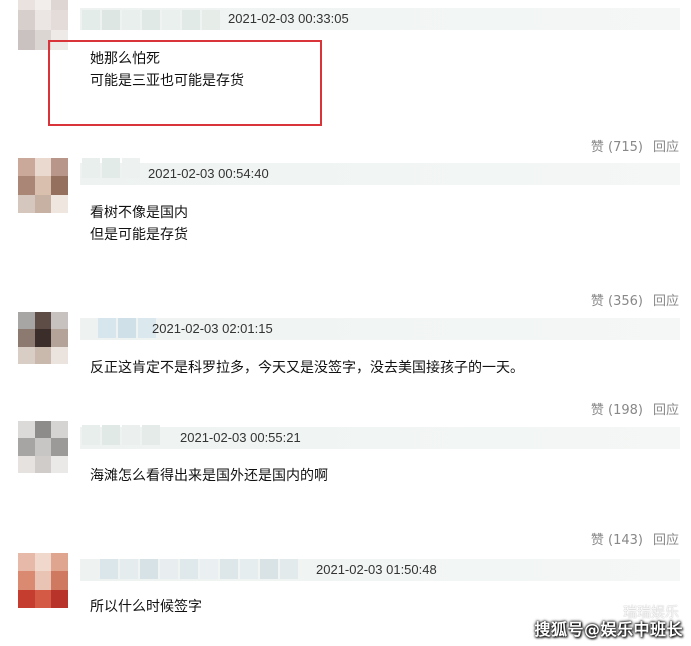  I want to click on comment-text: 她那么怕死 可能是三亚也可能是存货, so click(167, 70).